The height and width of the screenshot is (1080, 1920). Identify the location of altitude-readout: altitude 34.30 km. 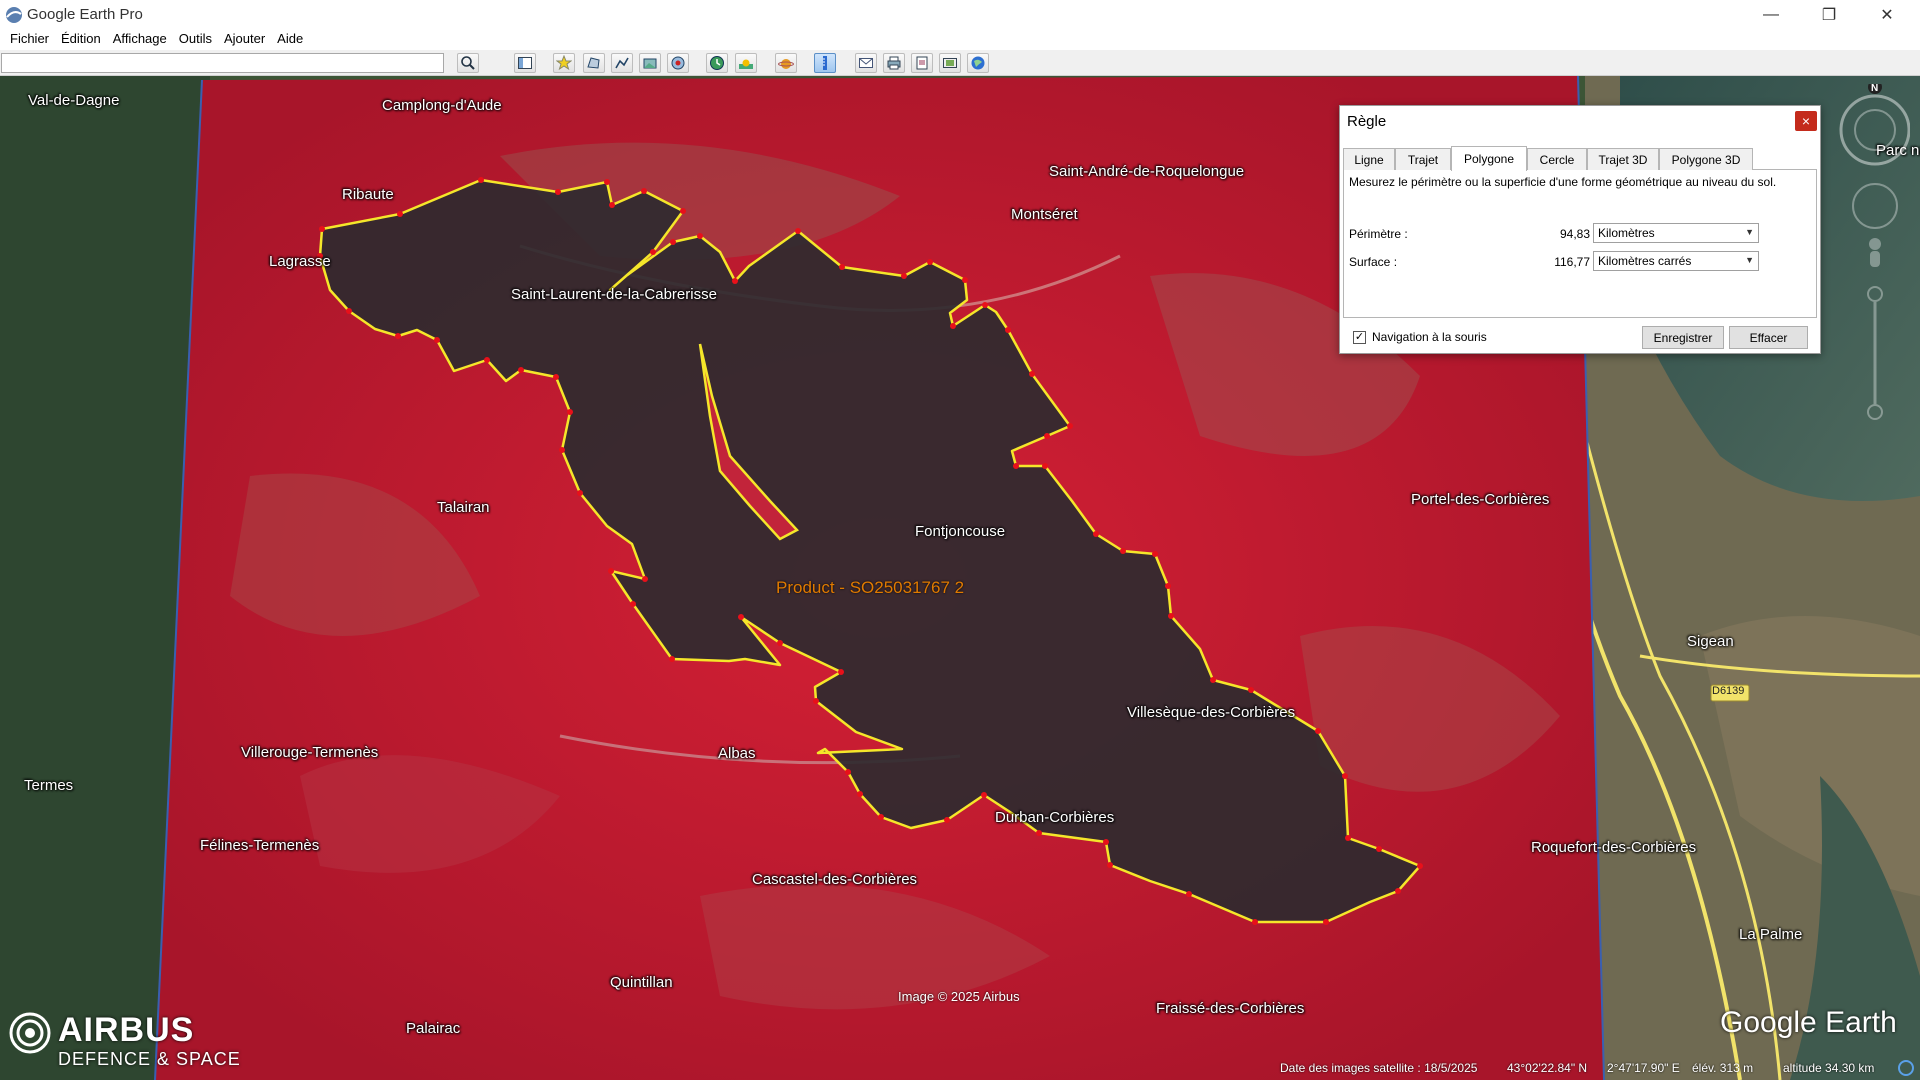
(1829, 1068).